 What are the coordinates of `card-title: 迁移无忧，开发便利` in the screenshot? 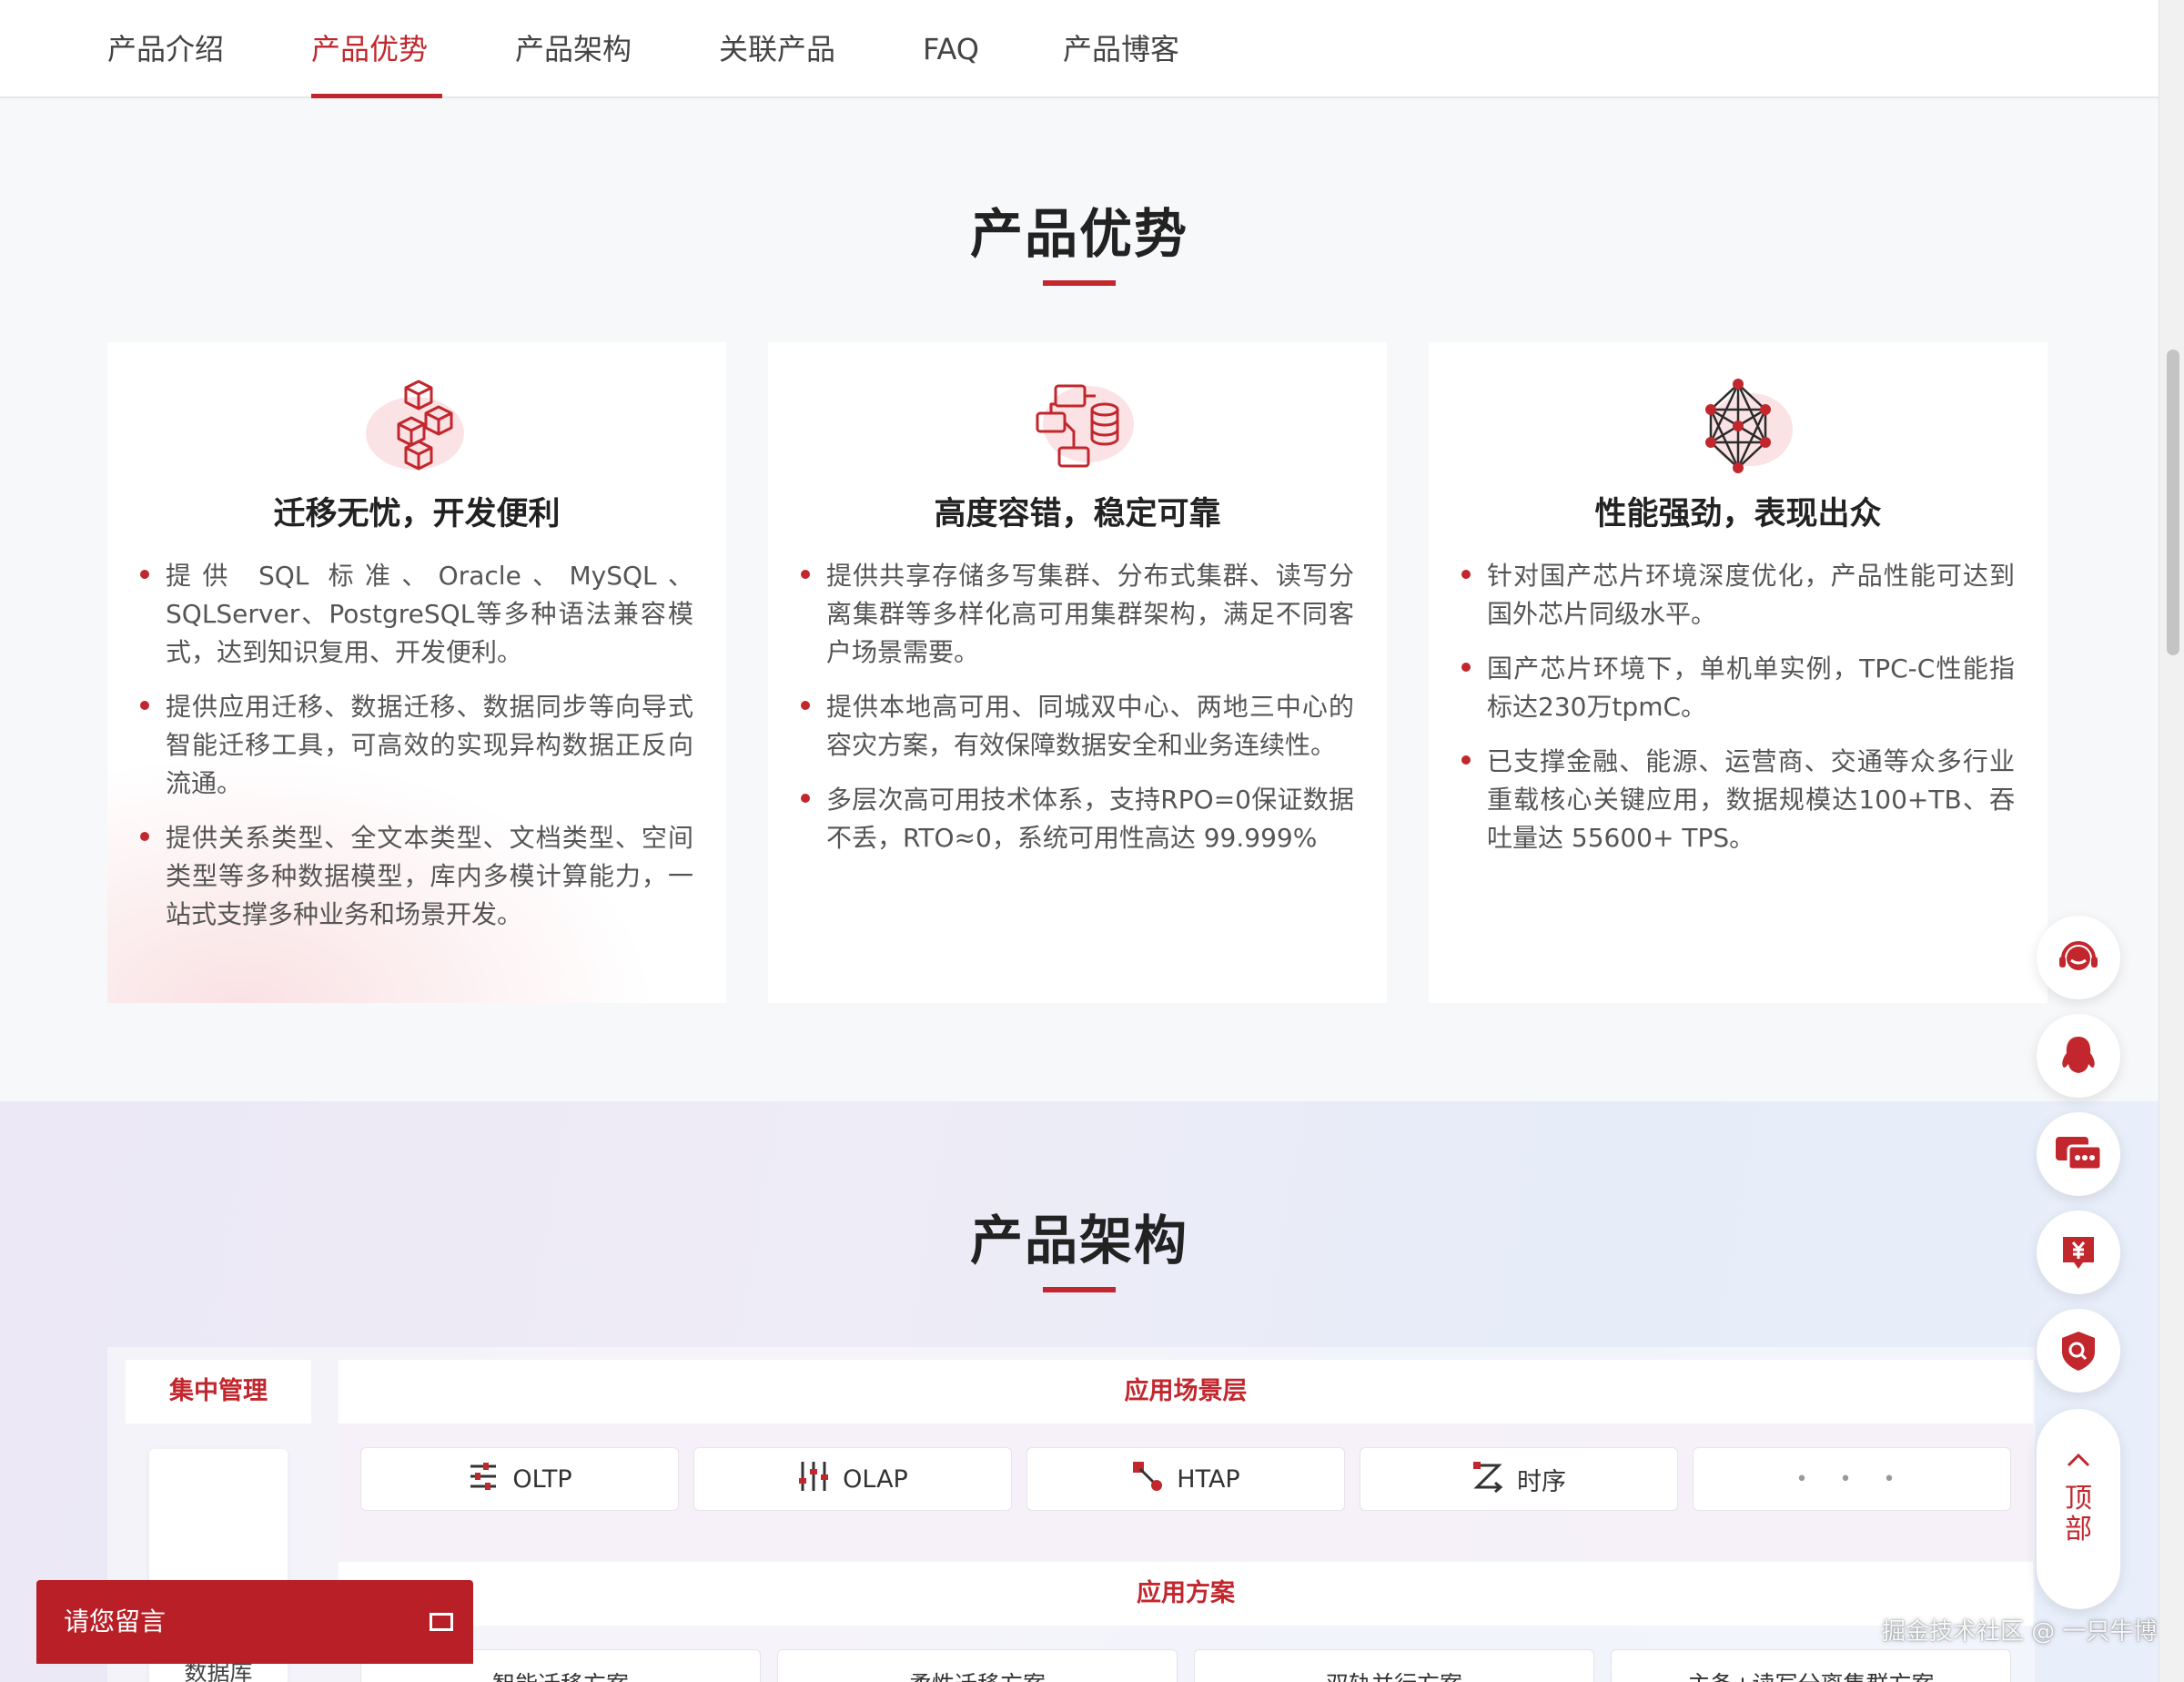 It's located at (417, 514).